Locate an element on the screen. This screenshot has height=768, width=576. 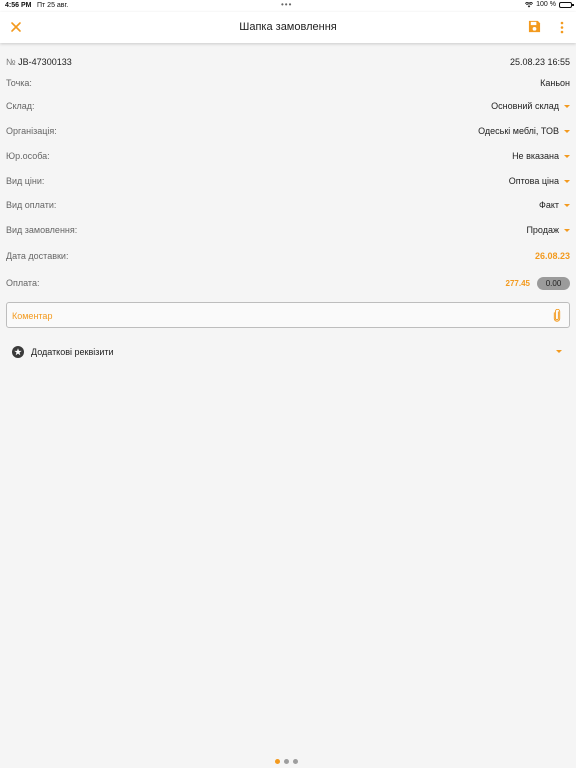
more-icon is located at coordinates (562, 27).